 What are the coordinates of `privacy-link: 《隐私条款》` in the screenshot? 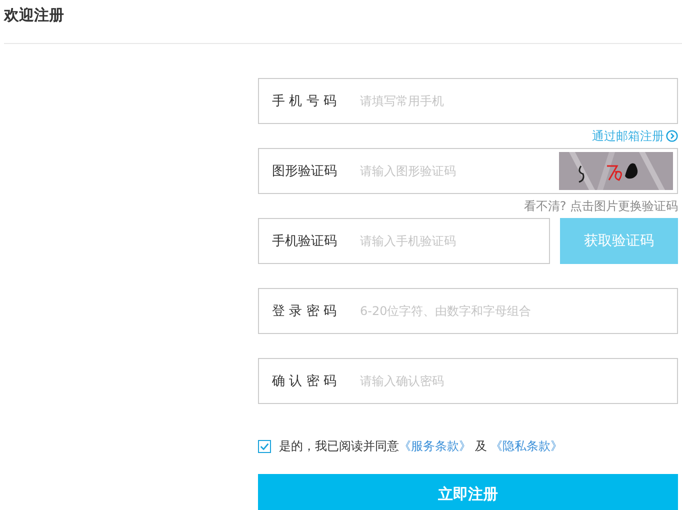 It's located at (526, 445).